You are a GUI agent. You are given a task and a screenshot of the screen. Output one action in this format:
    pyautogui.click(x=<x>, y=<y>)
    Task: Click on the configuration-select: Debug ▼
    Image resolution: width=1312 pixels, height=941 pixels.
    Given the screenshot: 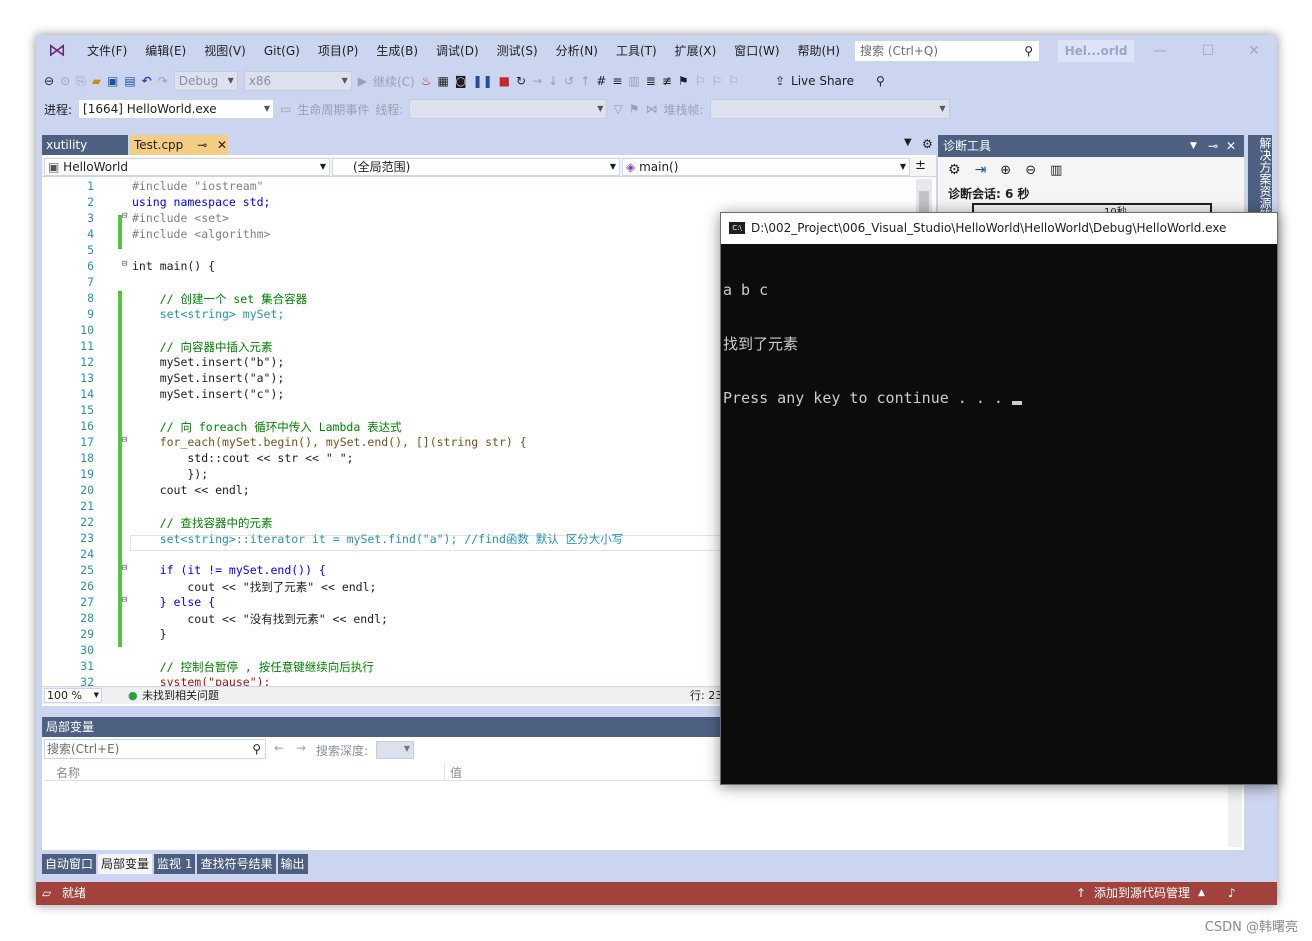 What is the action you would take?
    pyautogui.click(x=205, y=81)
    